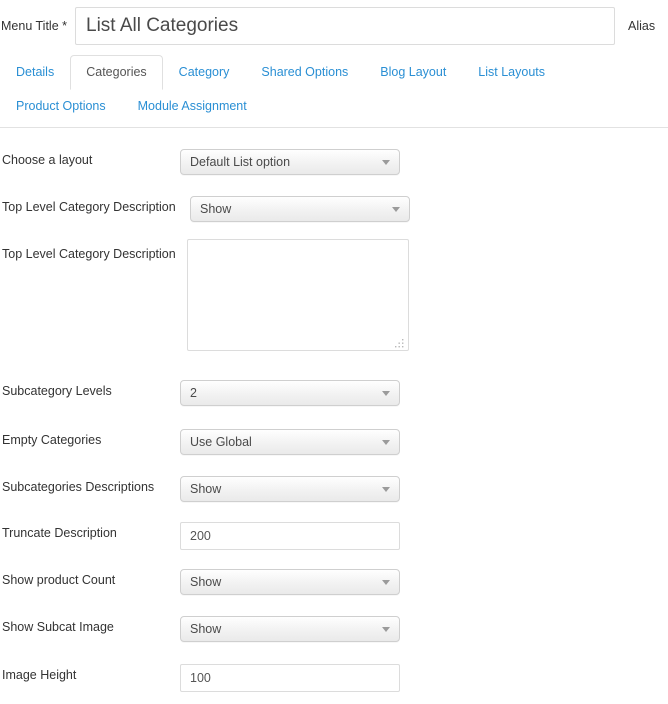  I want to click on input-truncate-description, so click(290, 536).